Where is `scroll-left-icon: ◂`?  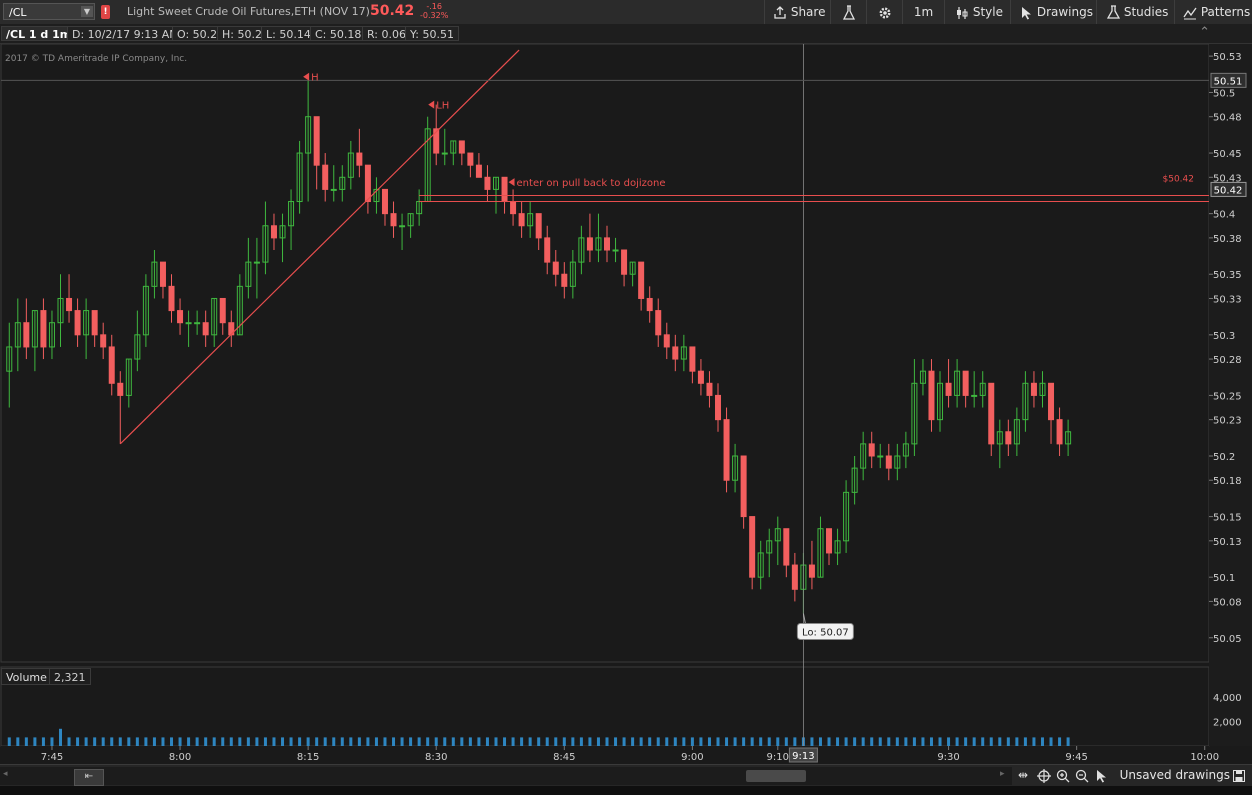
scroll-left-icon: ◂ is located at coordinates (5, 774).